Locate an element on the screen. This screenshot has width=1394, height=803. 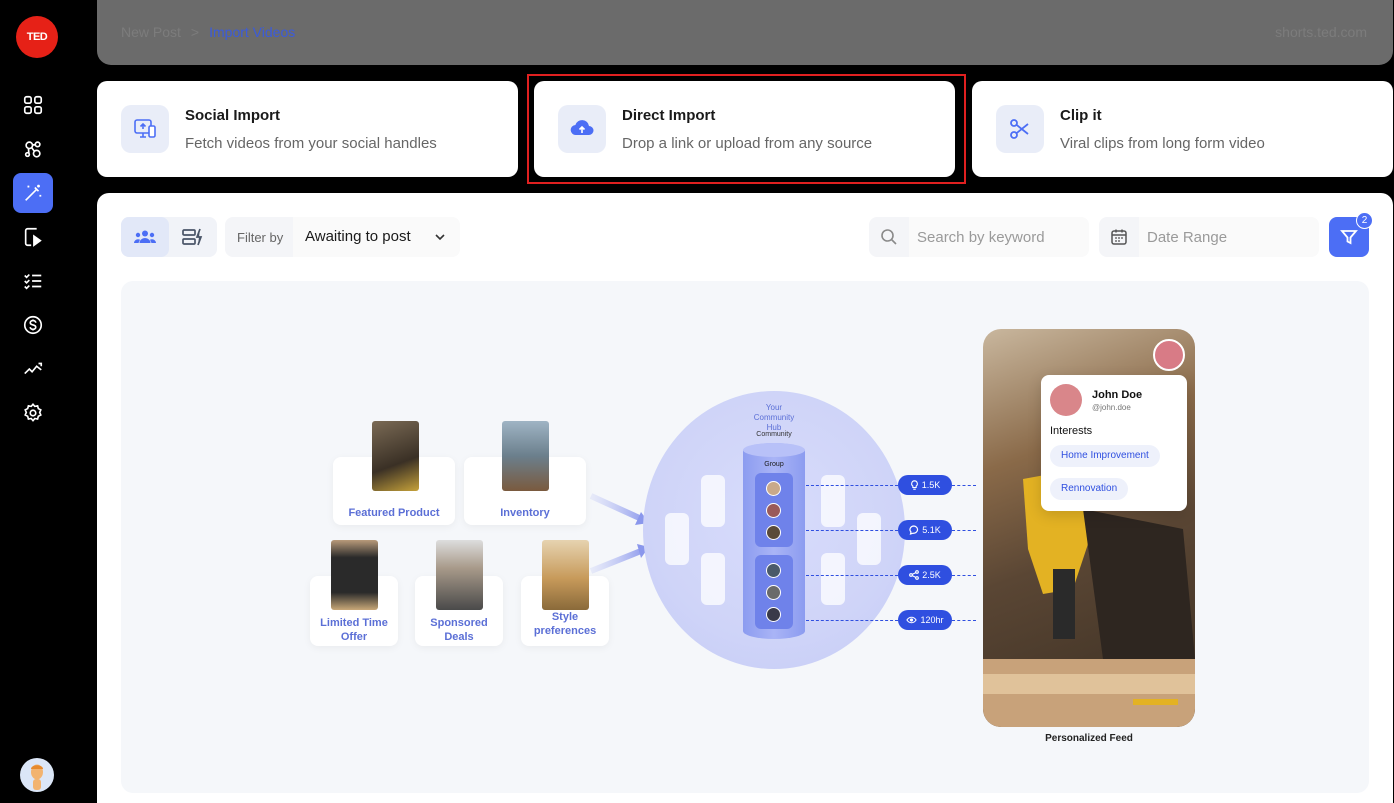
product-label: Sponsored Deals is located at coordinates (459, 630).